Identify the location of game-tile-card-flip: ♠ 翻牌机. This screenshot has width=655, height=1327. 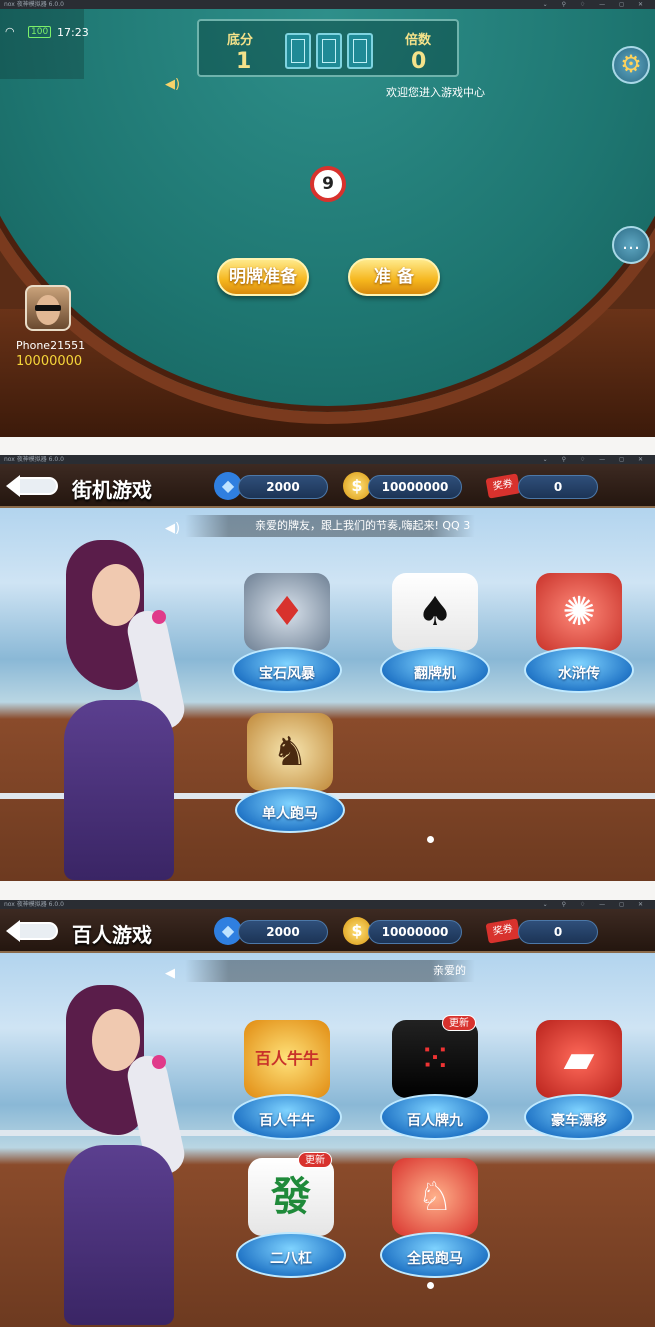
(435, 633).